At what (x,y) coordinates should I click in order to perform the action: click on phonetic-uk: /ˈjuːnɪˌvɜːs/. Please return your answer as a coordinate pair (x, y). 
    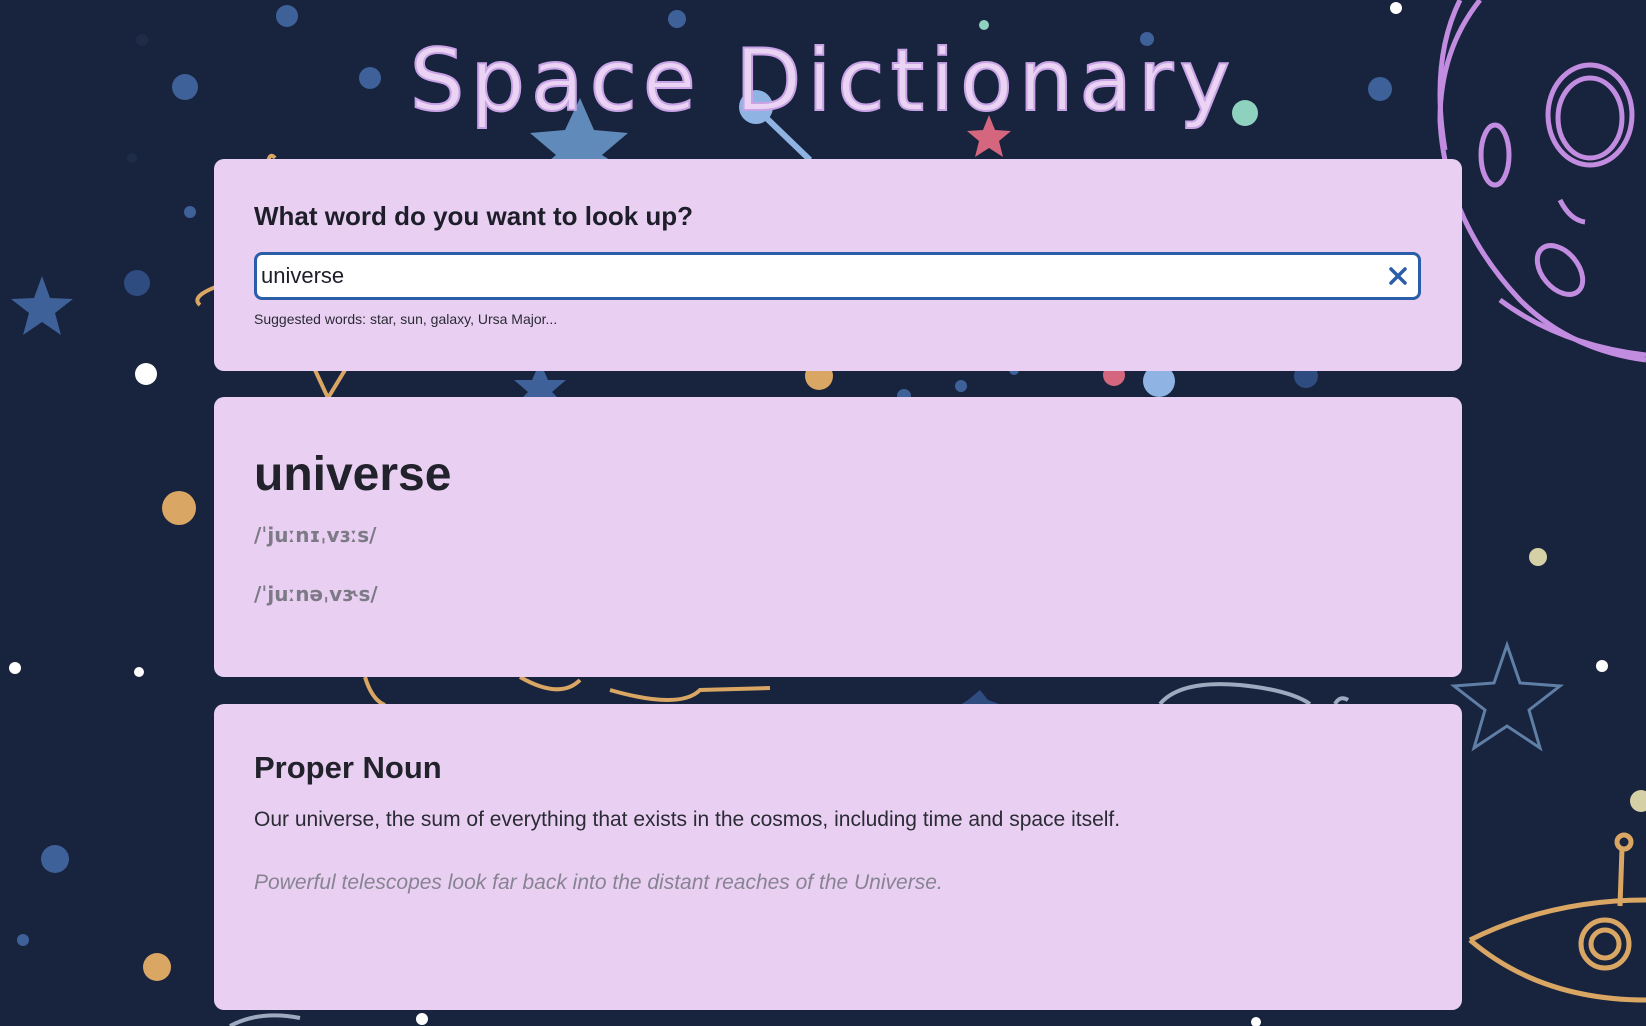
    Looking at the image, I should click on (315, 535).